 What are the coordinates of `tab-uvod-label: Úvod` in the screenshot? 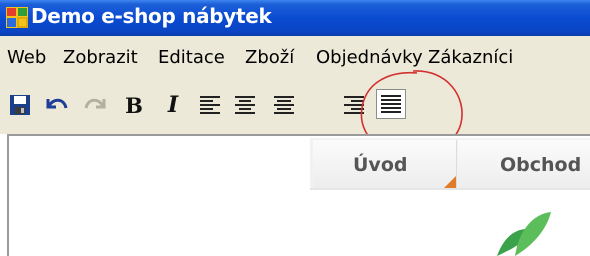 It's located at (380, 165).